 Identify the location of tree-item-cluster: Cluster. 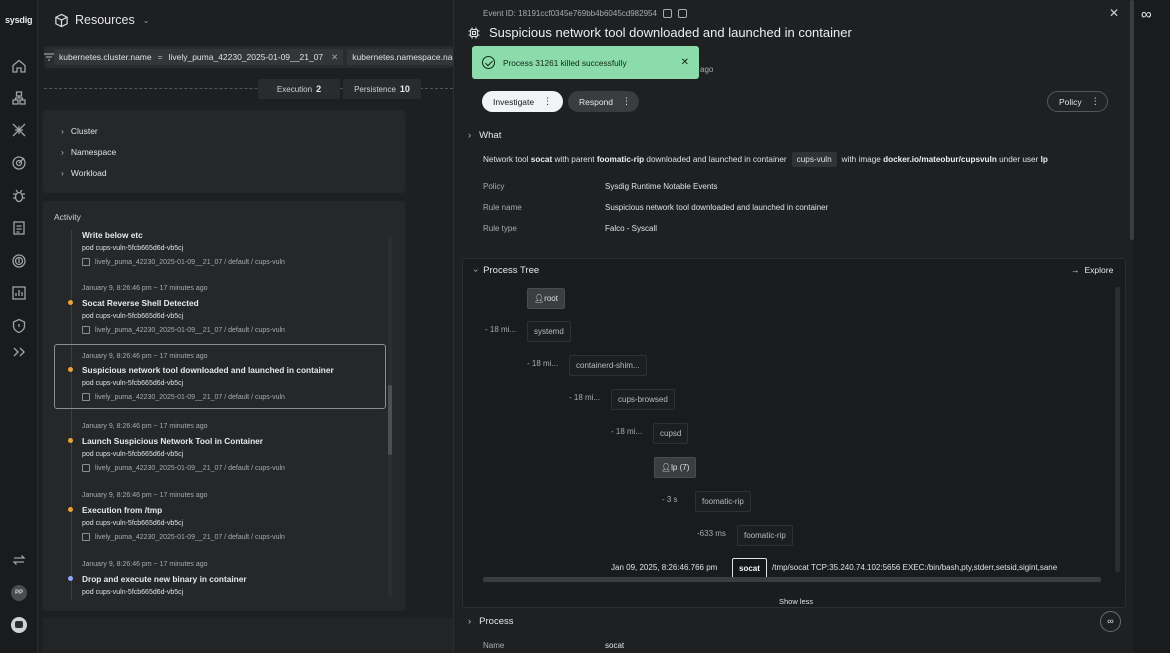
(79, 131).